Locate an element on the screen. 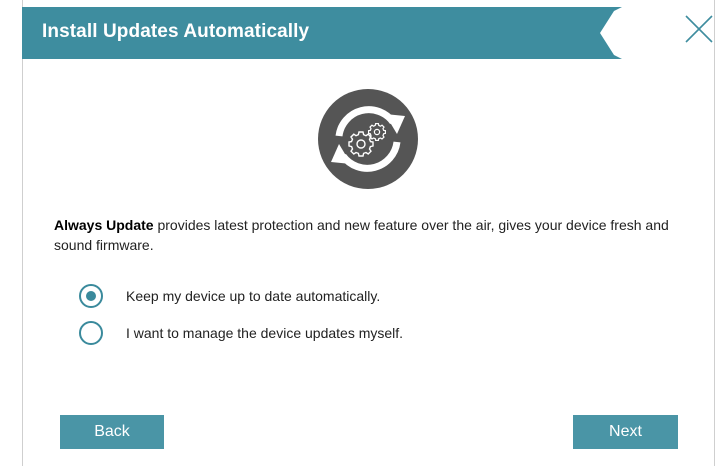  update-gears-icon is located at coordinates (368, 139).